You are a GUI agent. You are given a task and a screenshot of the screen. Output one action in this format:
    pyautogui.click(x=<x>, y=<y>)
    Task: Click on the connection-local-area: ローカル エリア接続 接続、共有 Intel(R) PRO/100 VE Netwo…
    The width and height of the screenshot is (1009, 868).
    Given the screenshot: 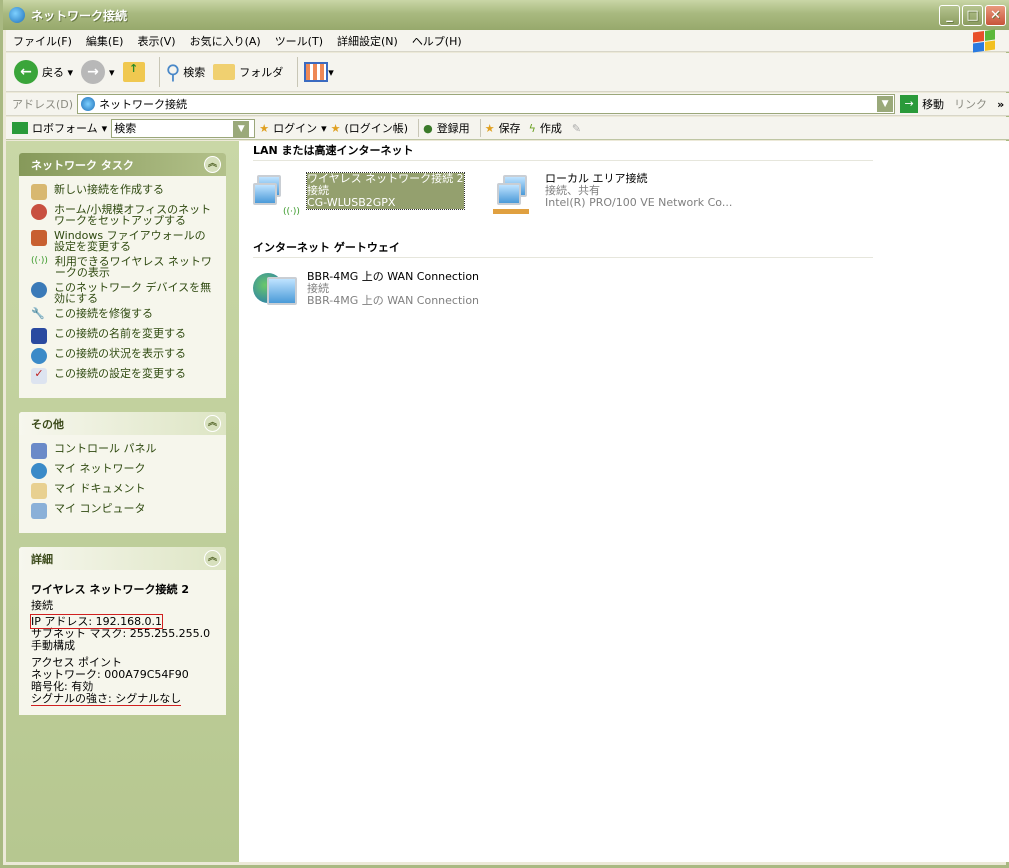 What is the action you would take?
    pyautogui.click(x=611, y=197)
    